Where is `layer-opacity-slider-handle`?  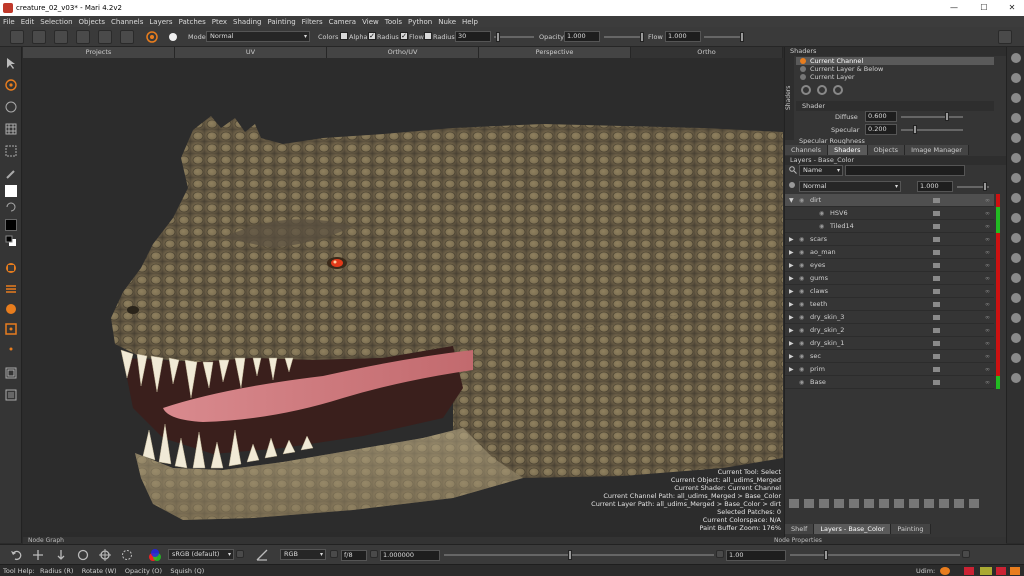
layer-opacity-slider-handle is located at coordinates (985, 186).